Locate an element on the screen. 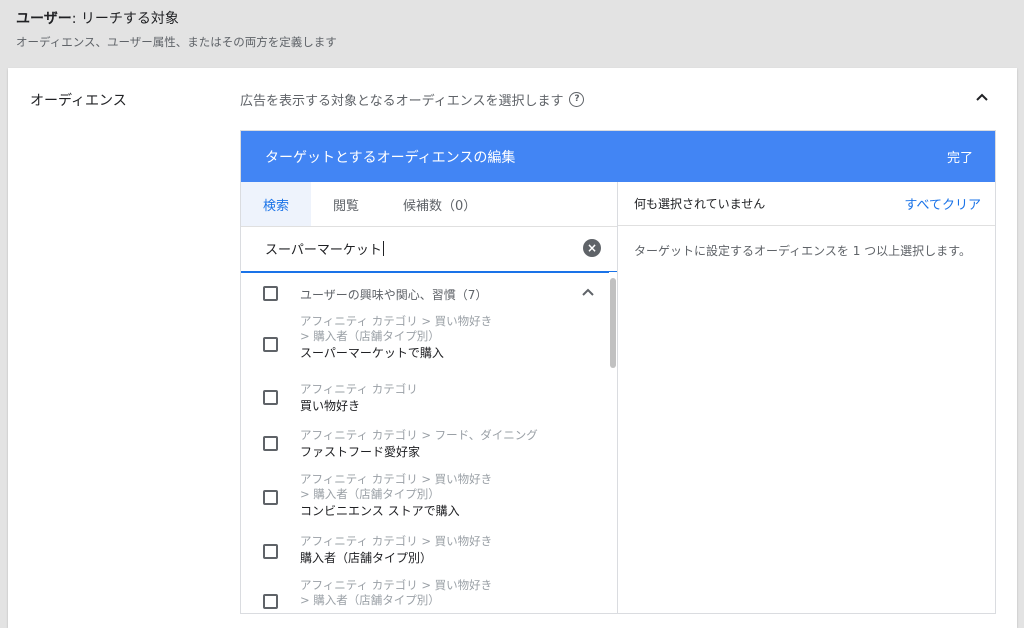  search-input-value: スーパーマーケット is located at coordinates (323, 250).